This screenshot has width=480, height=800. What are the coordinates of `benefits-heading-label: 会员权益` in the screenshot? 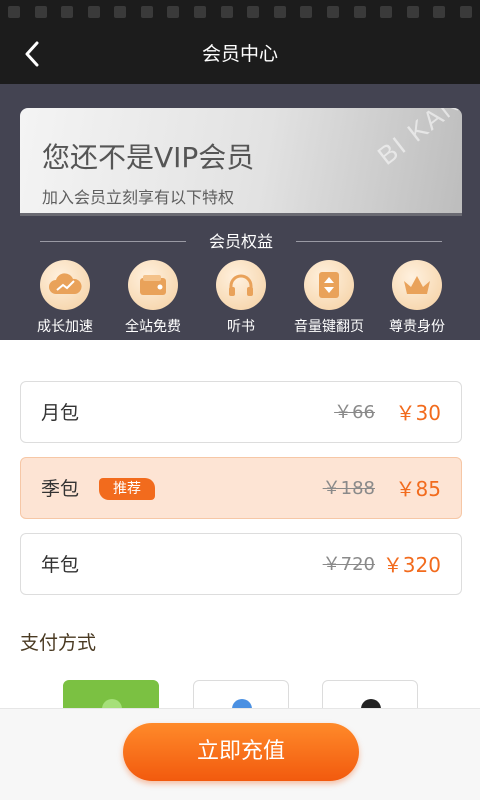 It's located at (240, 241).